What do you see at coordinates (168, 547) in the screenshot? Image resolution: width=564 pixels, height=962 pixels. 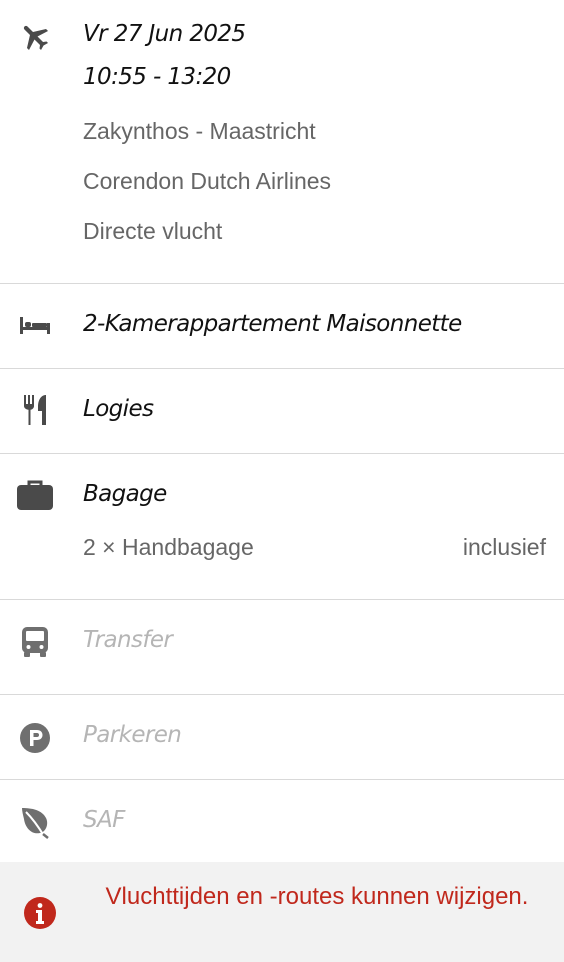 I see `baggage-item: 2 × Handbagage` at bounding box center [168, 547].